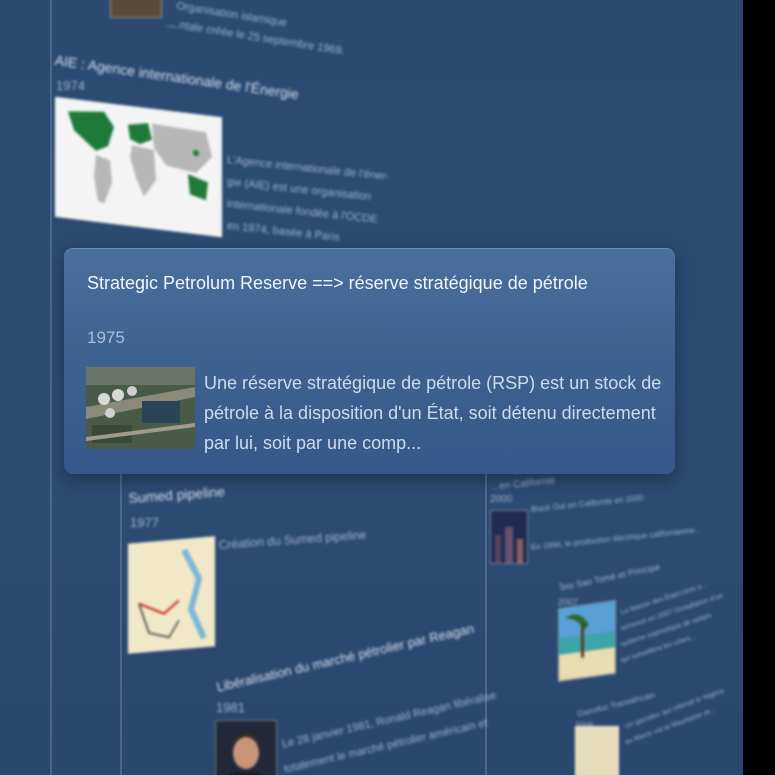 This screenshot has height=775, width=775. Describe the element at coordinates (51, 387) in the screenshot. I see `timeline-axis-main` at that location.